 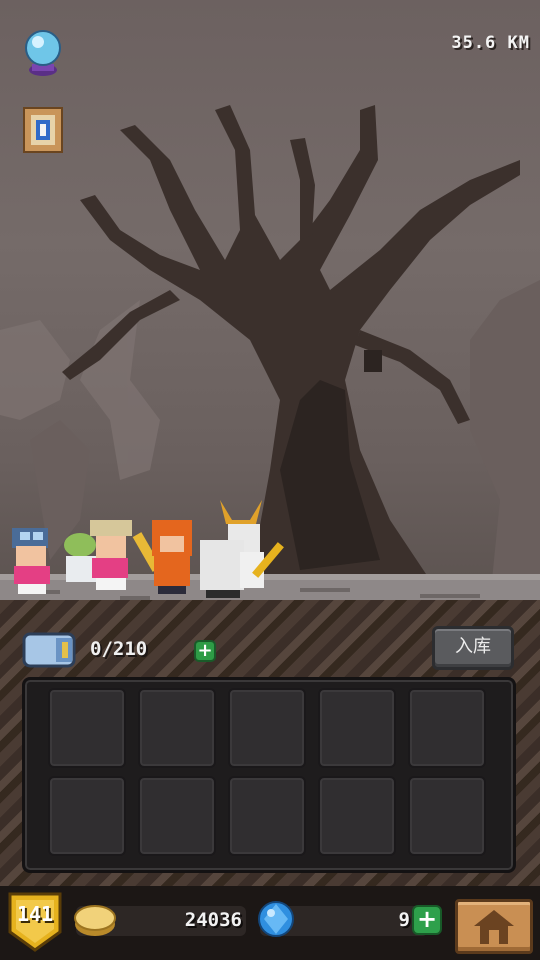 What do you see at coordinates (205, 651) in the screenshot?
I see `expand-inventory-button: +` at bounding box center [205, 651].